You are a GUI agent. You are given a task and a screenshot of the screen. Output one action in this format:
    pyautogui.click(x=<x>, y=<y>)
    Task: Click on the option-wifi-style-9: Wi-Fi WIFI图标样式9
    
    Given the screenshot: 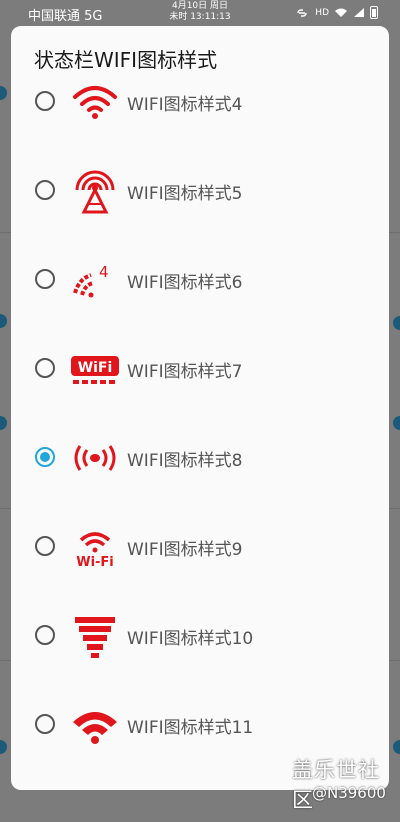 What is the action you would take?
    pyautogui.click(x=200, y=546)
    